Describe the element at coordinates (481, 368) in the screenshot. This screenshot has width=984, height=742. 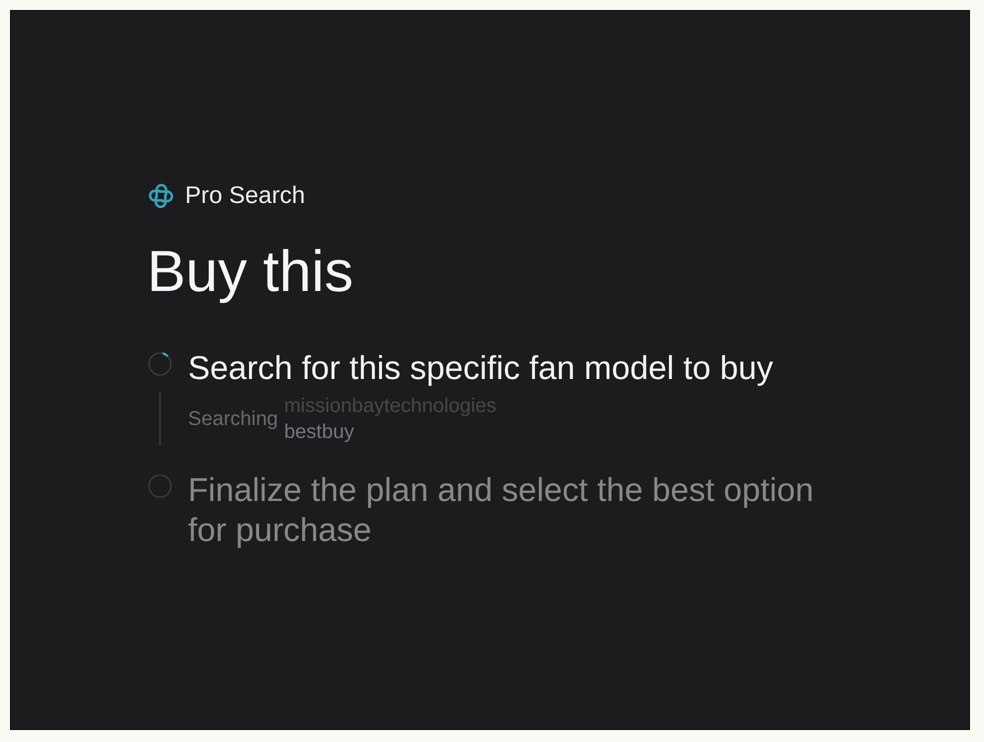
I see `step-text: Search for this specific fan model to buy` at that location.